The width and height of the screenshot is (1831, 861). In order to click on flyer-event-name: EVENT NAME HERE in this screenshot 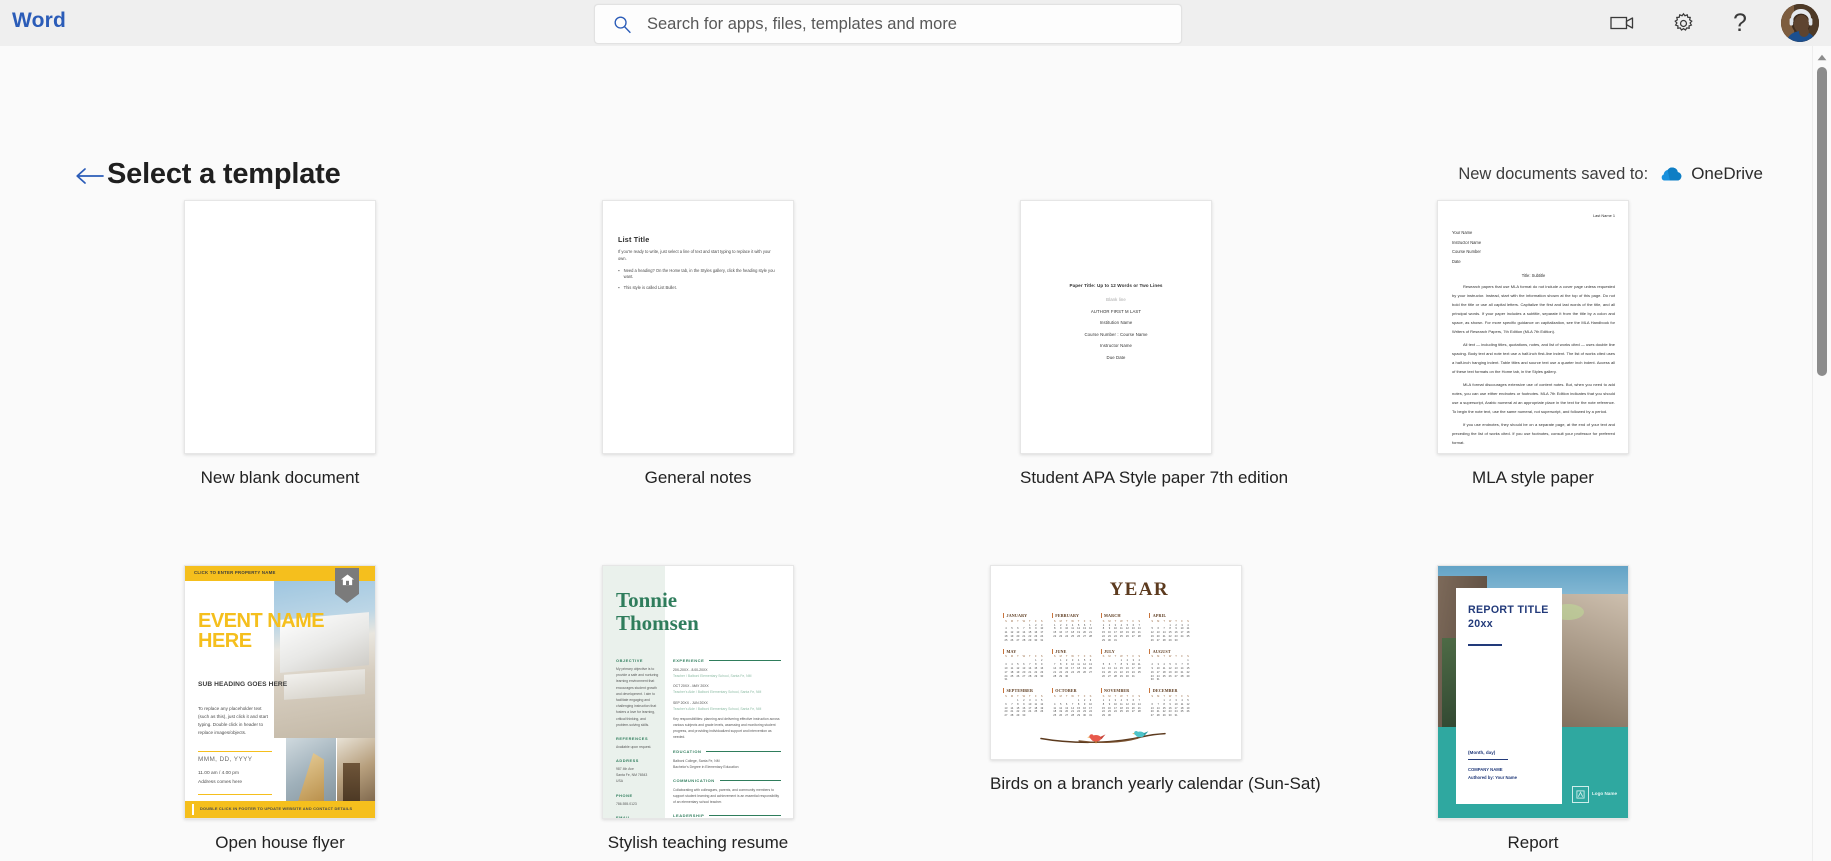, I will do `click(261, 631)`.